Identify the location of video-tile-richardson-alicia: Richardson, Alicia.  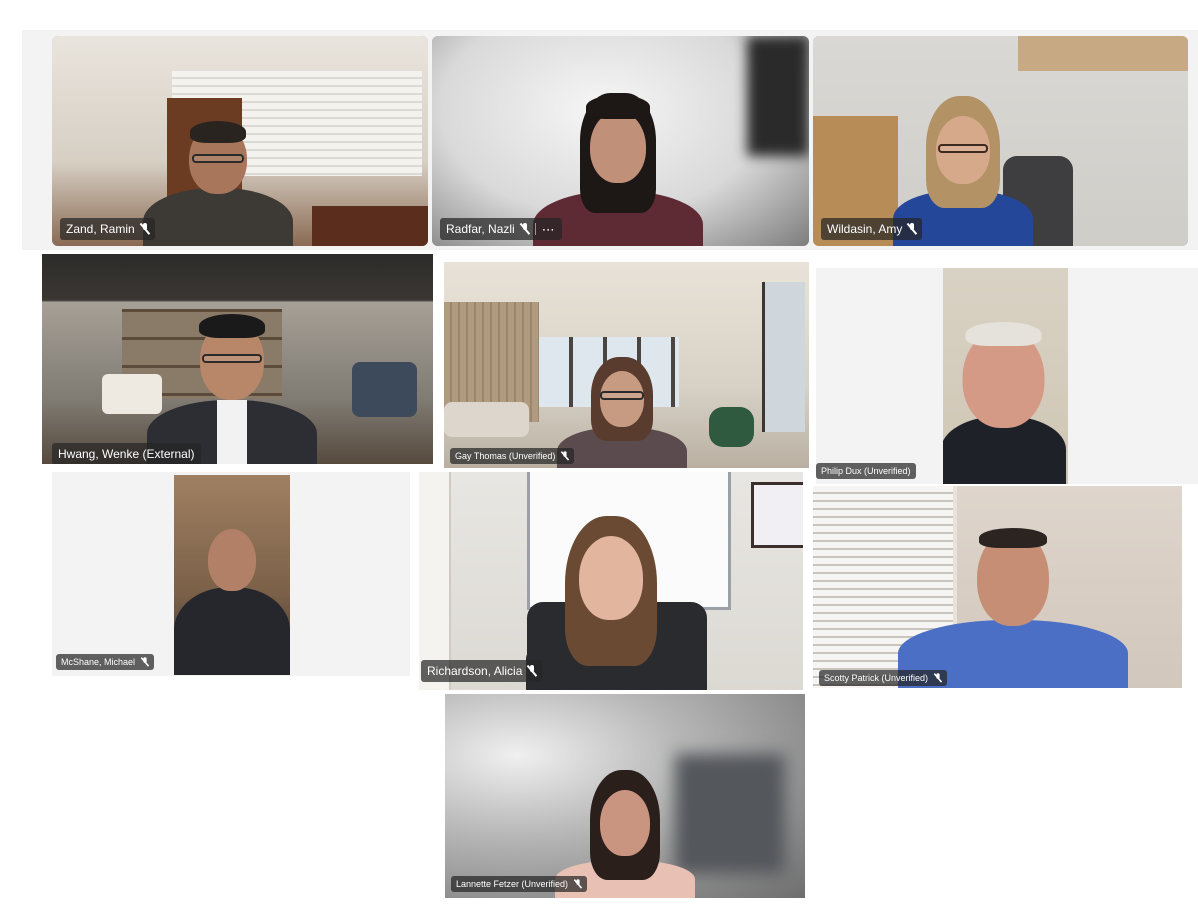
(611, 581).